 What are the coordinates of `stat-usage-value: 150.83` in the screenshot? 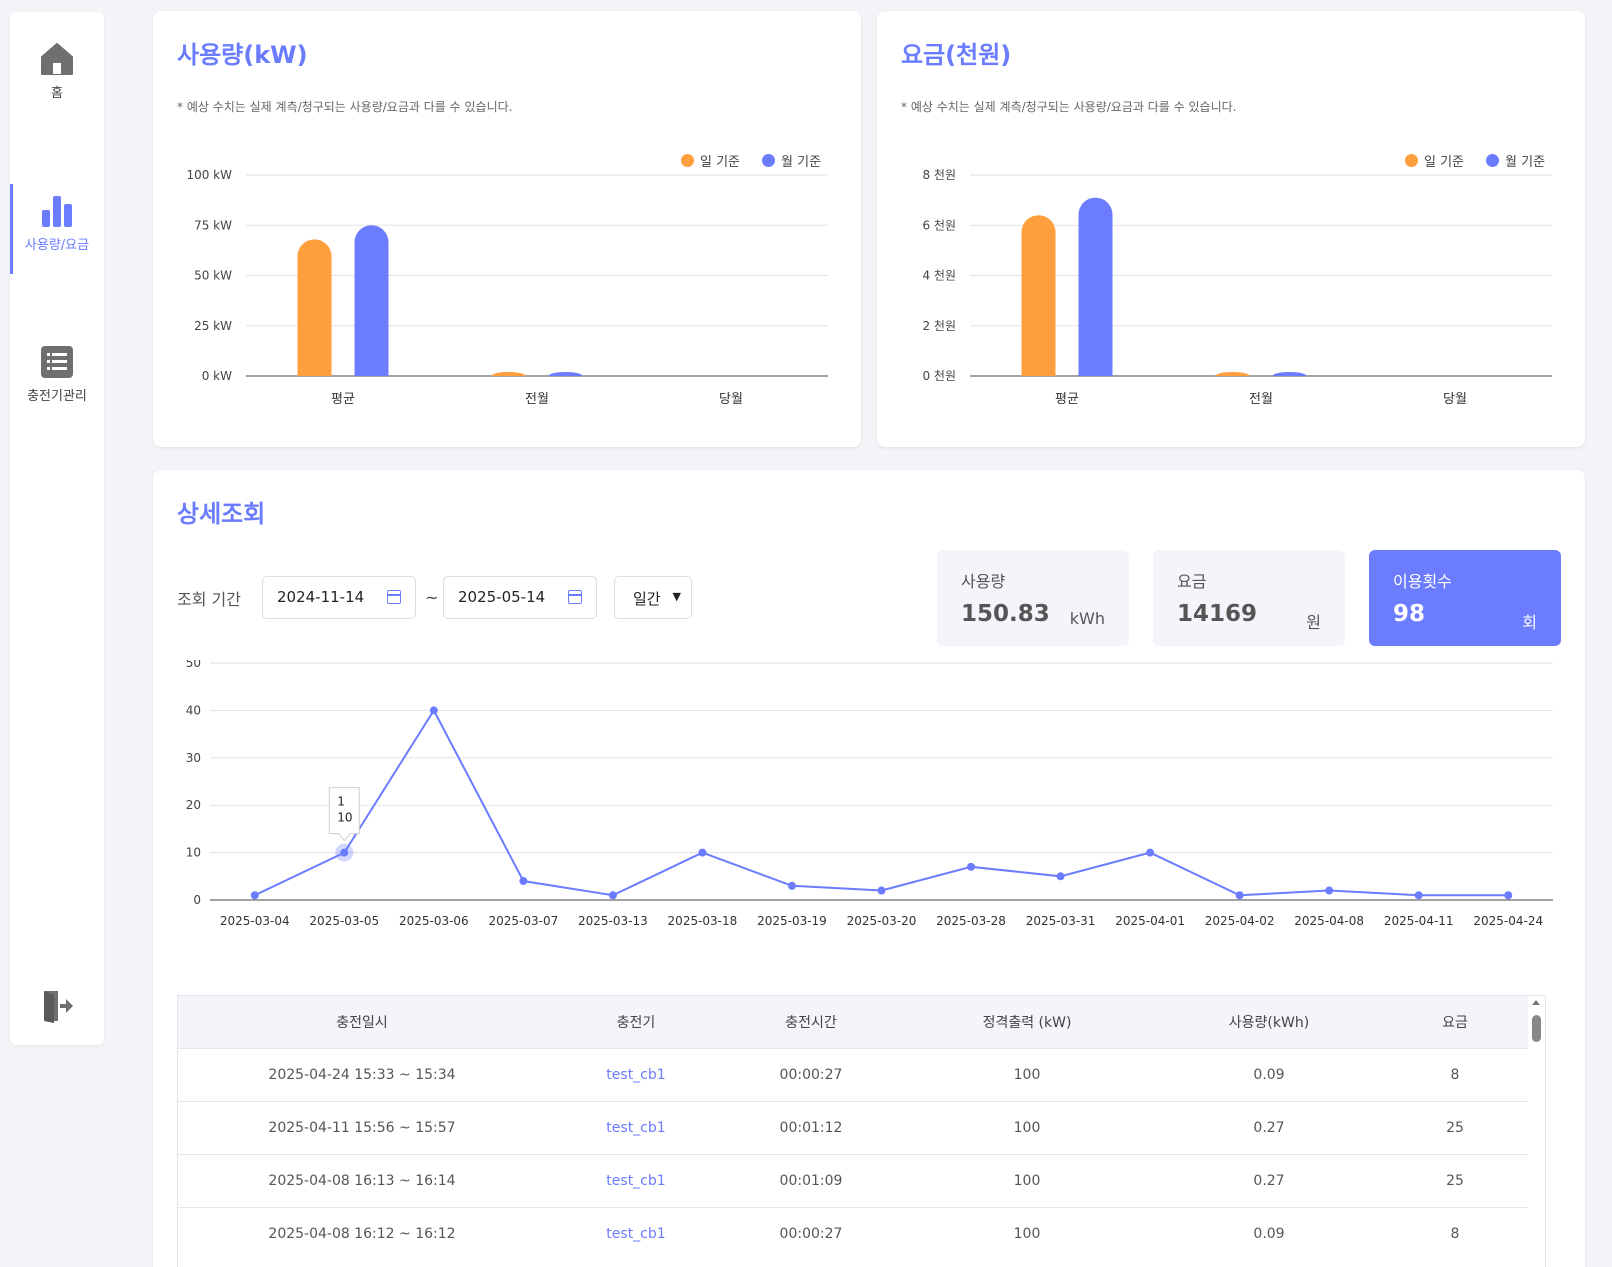 It's located at (1005, 614).